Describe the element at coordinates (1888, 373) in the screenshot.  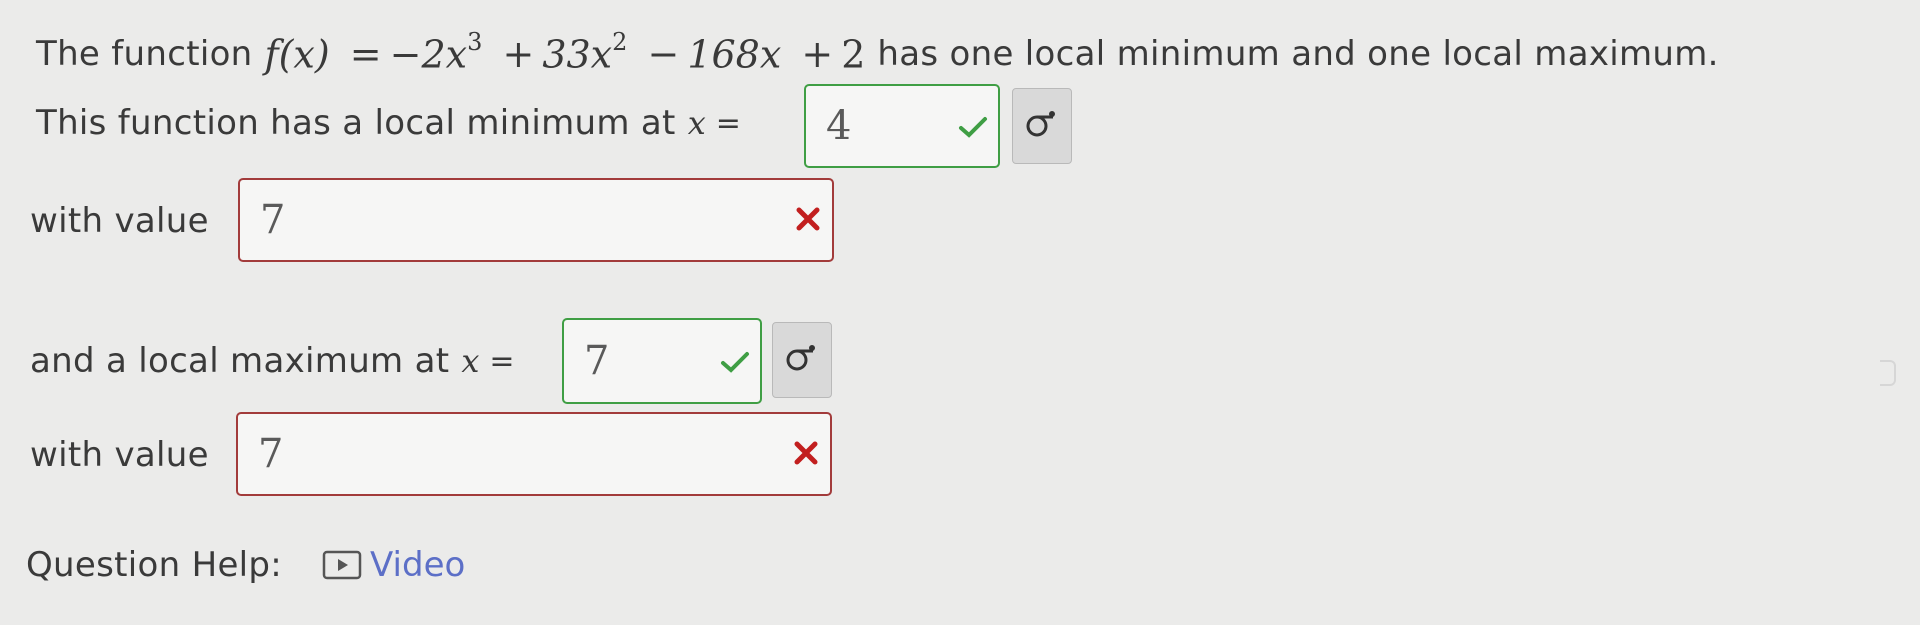
I see `faint-bracket-mark` at that location.